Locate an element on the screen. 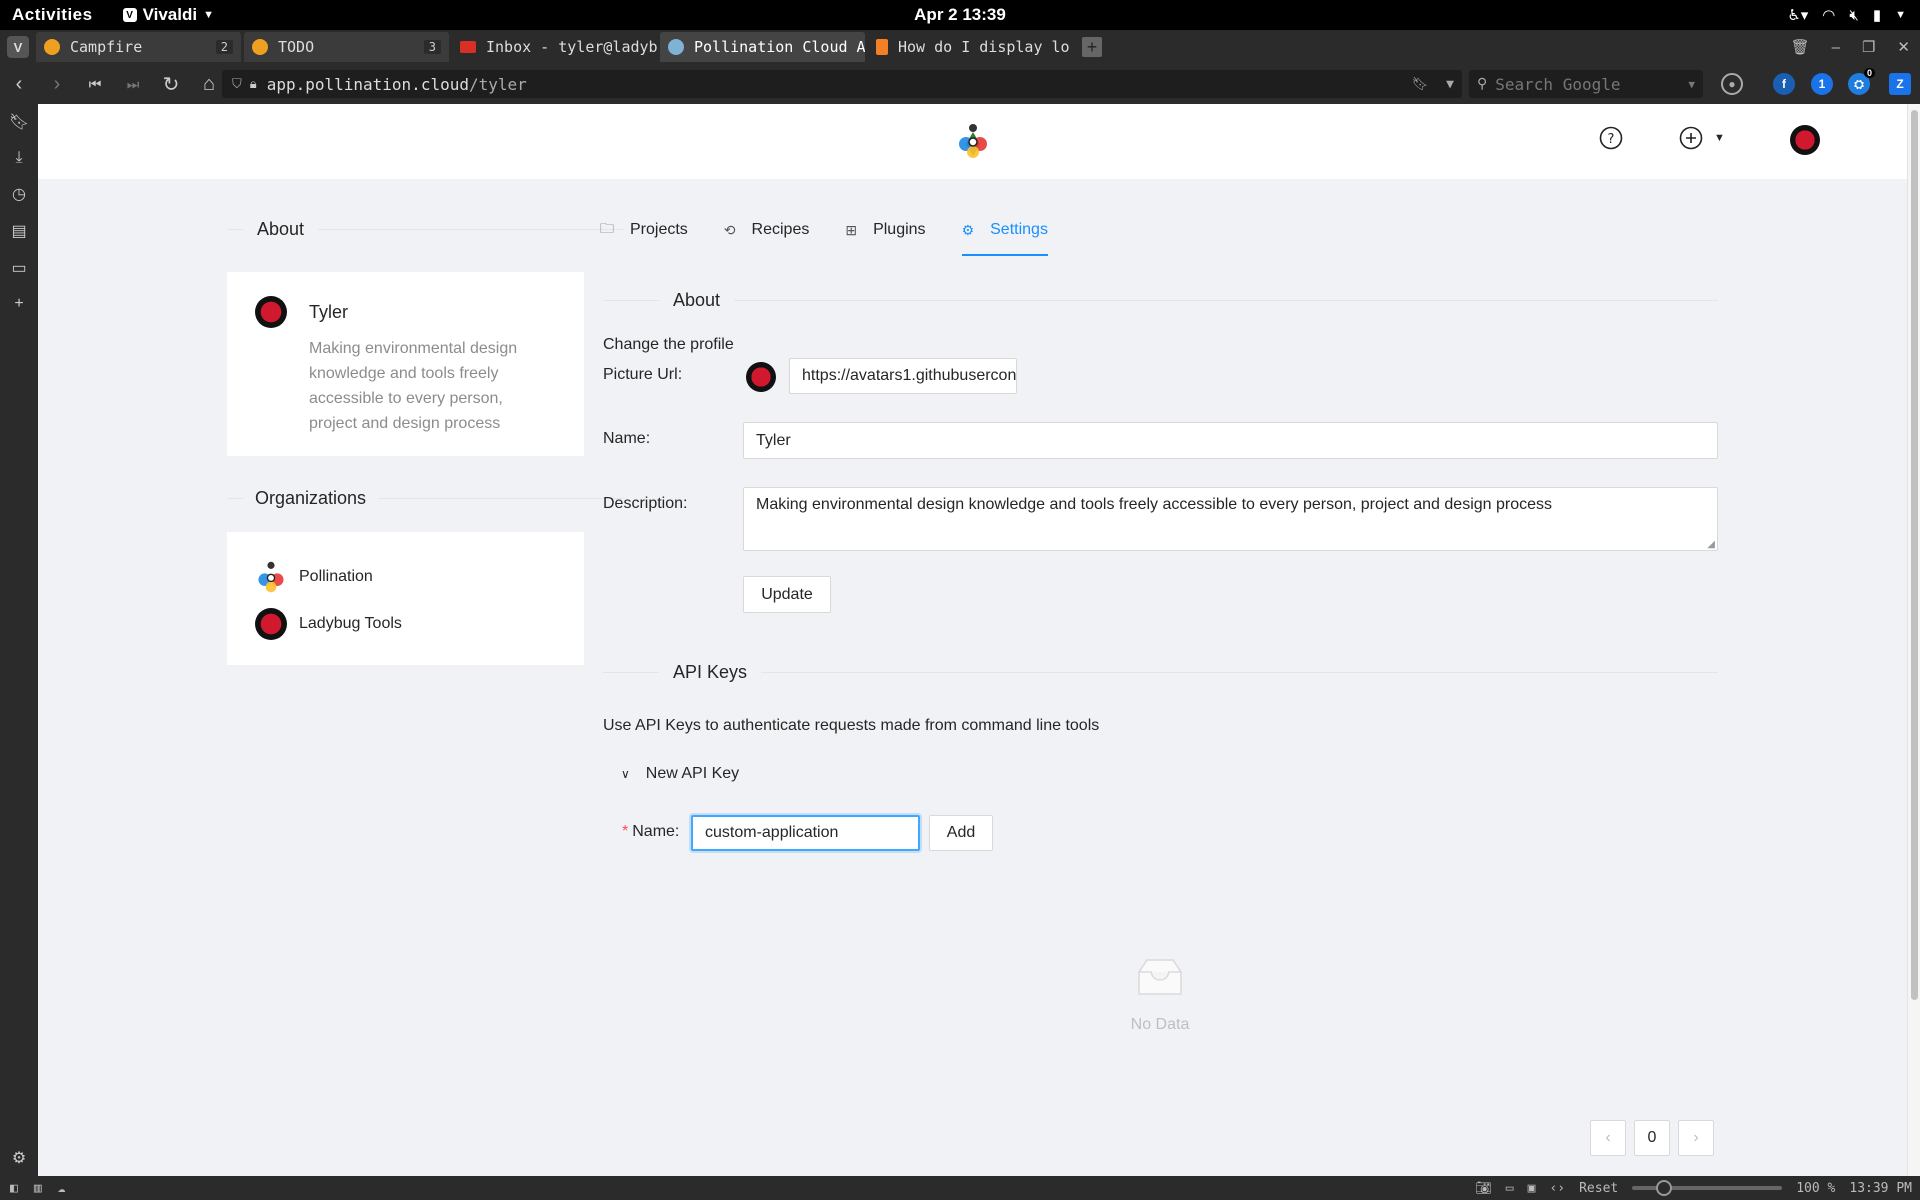 Image resolution: width=1920 pixels, height=1200 pixels. search-field: ⚲ Search Google ▼ is located at coordinates (1586, 84).